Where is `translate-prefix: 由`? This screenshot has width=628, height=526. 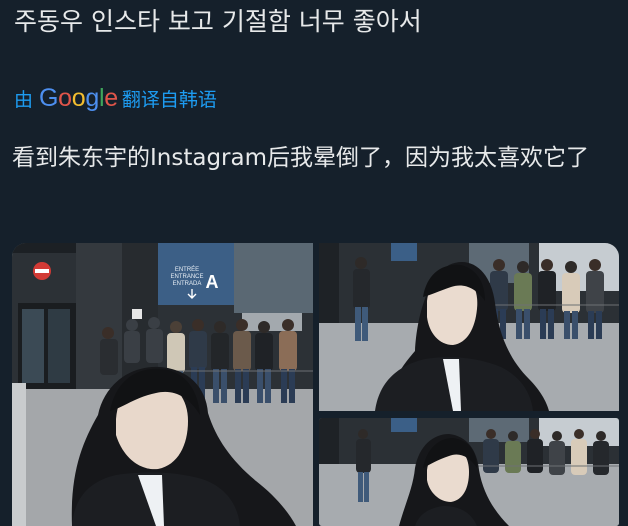 translate-prefix: 由 is located at coordinates (24, 99).